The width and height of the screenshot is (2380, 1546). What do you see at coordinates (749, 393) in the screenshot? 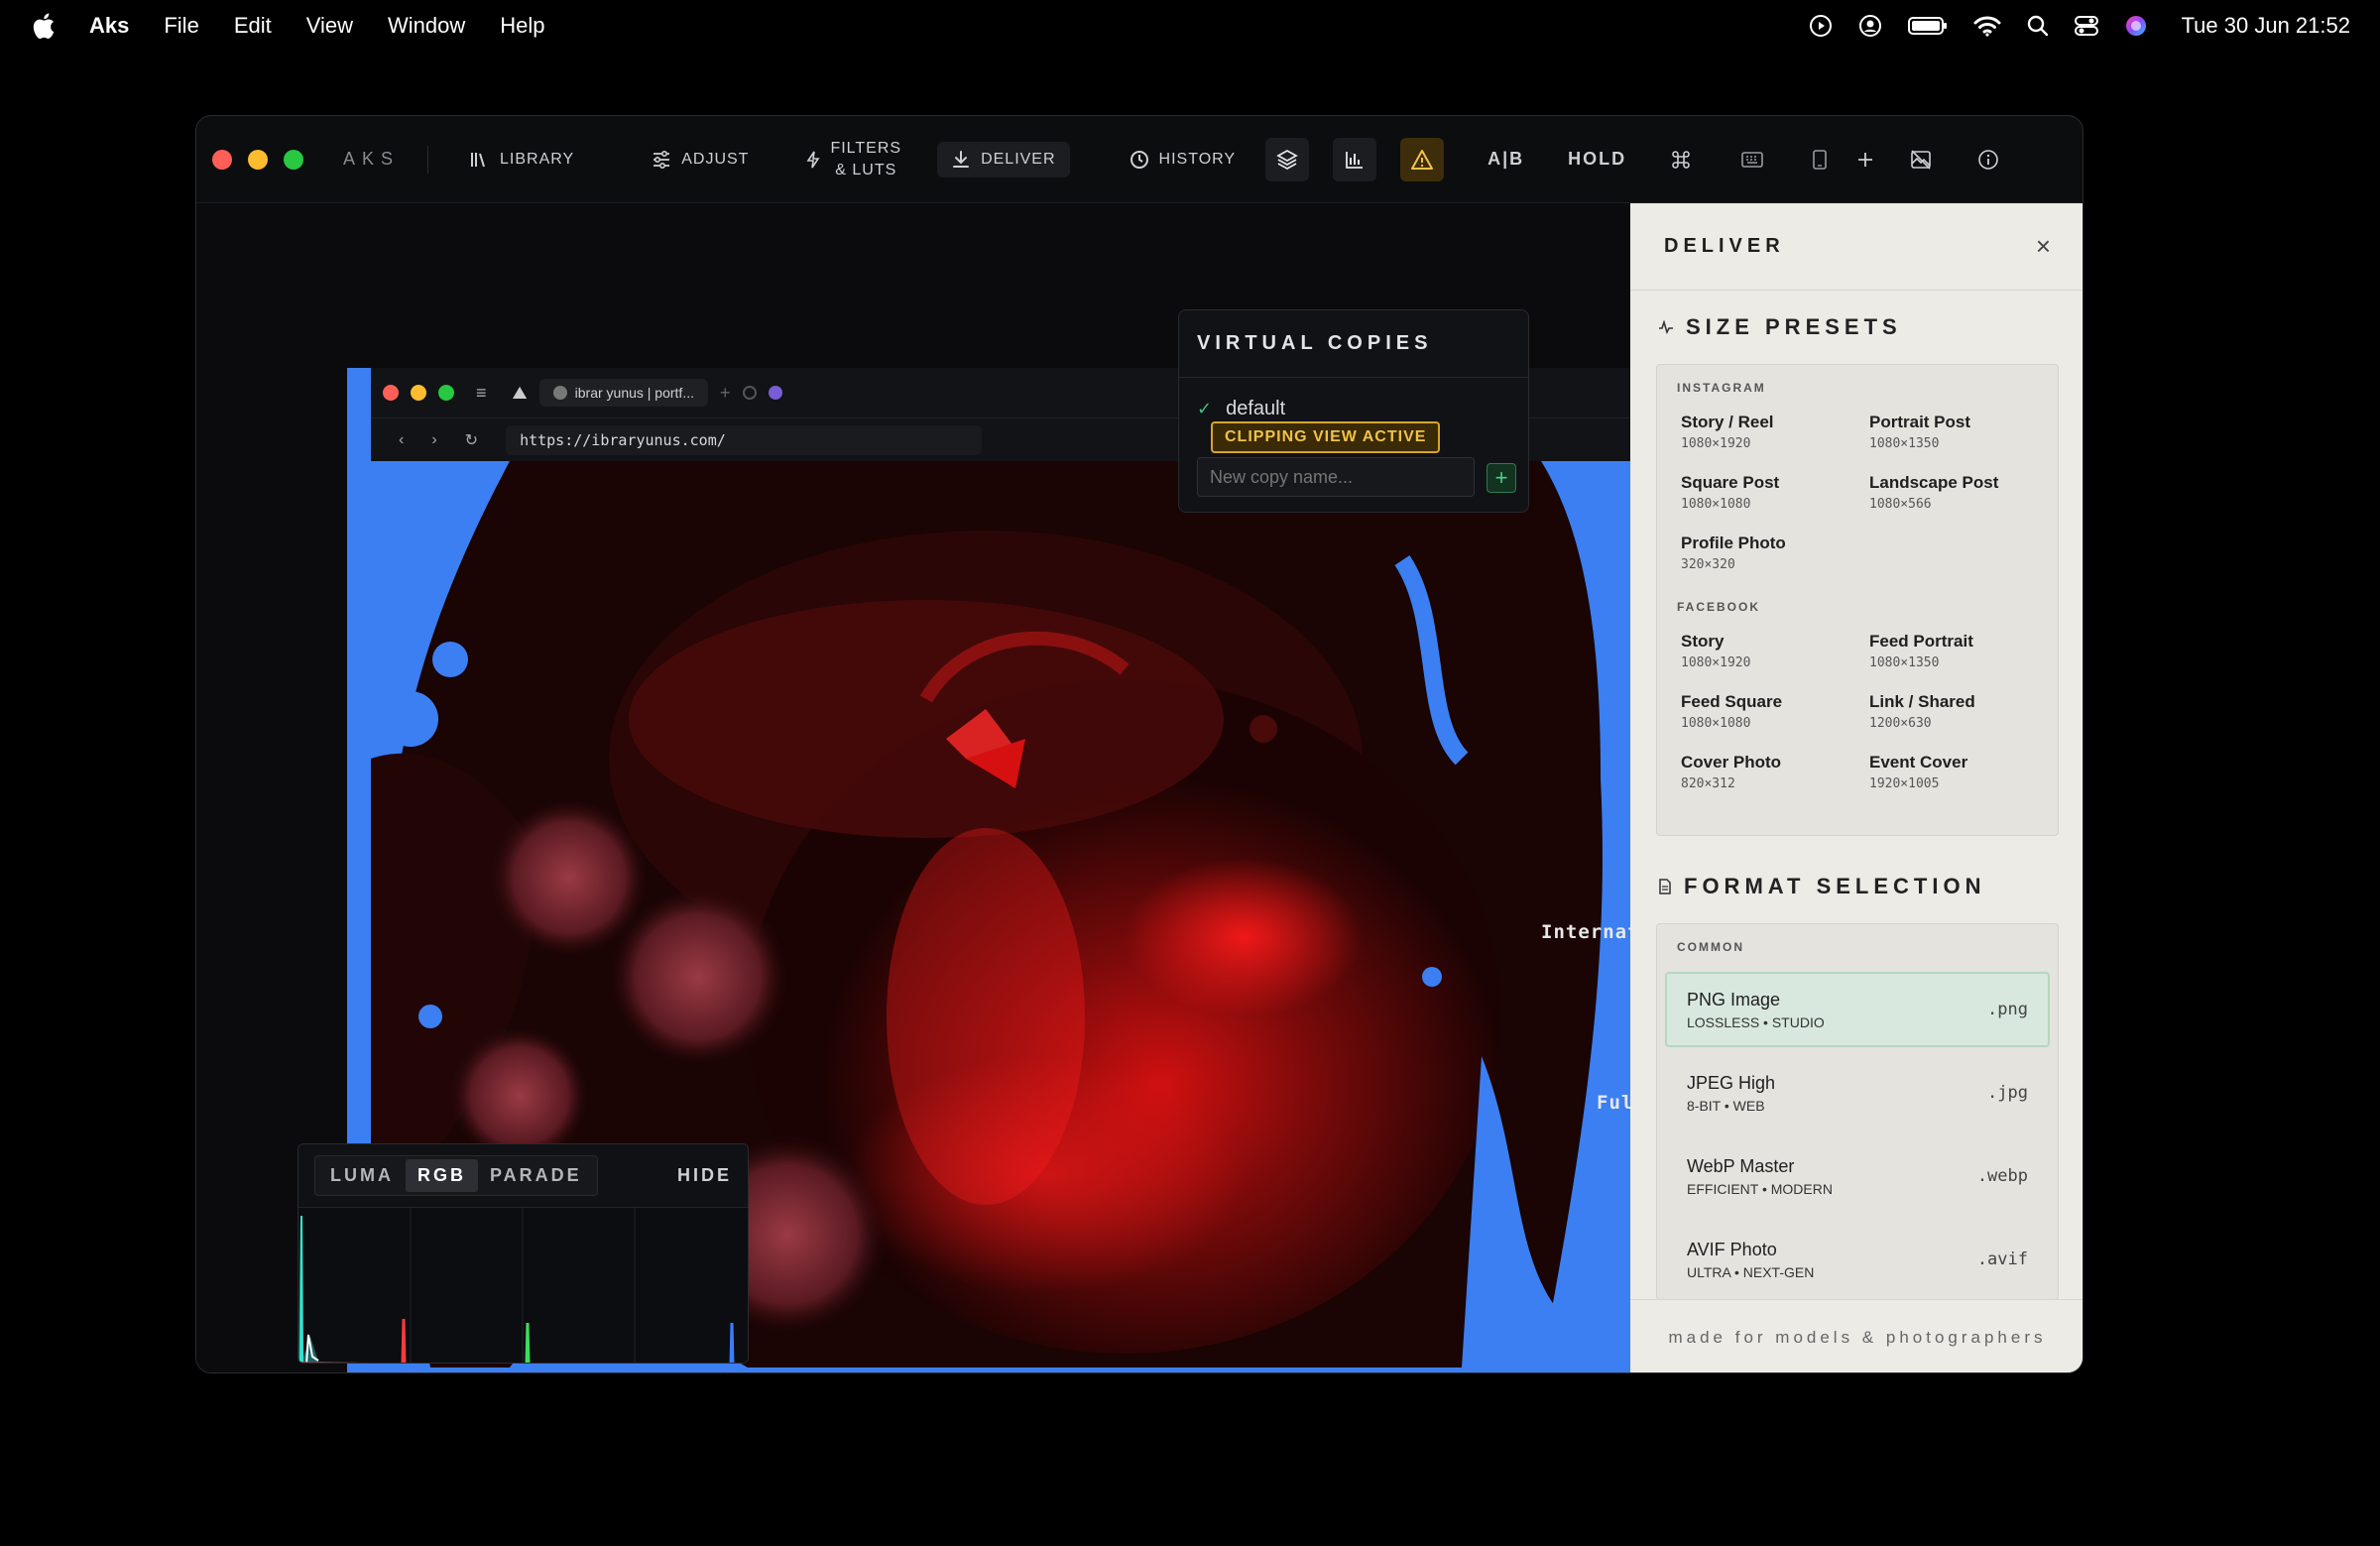
I see `browser-circle-icon` at bounding box center [749, 393].